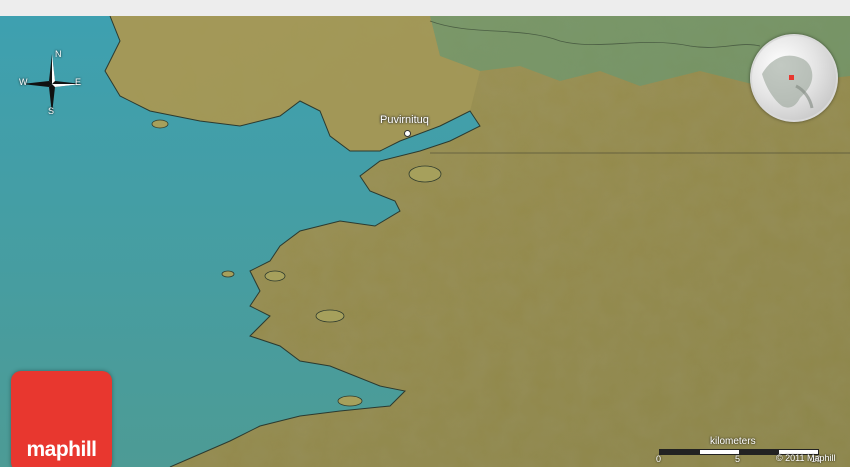  Describe the element at coordinates (738, 459) in the screenshot. I see `scale-tick-5: 5` at that location.